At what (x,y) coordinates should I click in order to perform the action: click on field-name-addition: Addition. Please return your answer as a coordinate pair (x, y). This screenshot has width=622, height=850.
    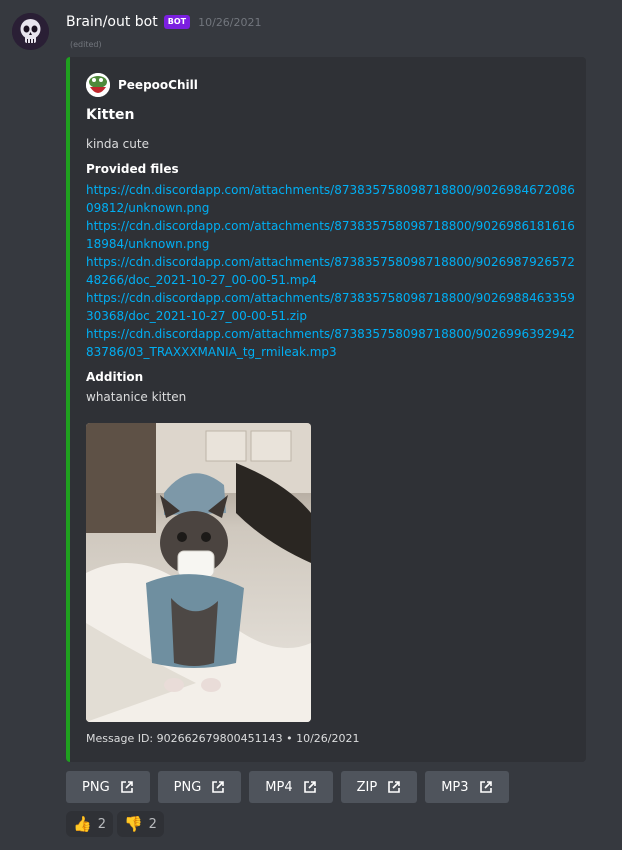
    Looking at the image, I should click on (115, 377).